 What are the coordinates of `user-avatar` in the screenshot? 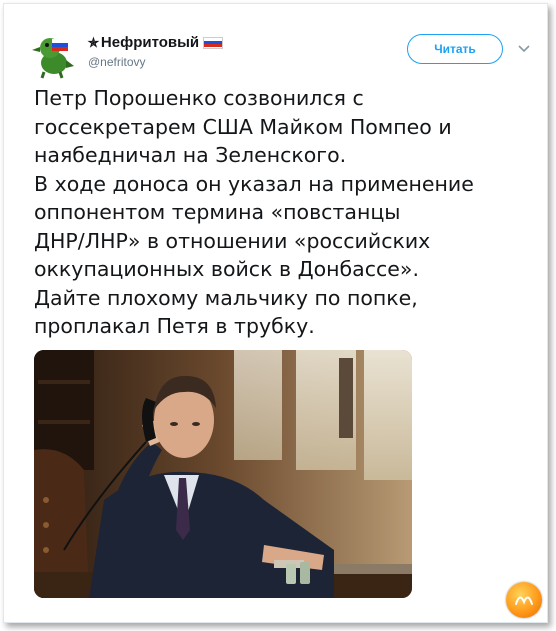 It's located at (55, 55).